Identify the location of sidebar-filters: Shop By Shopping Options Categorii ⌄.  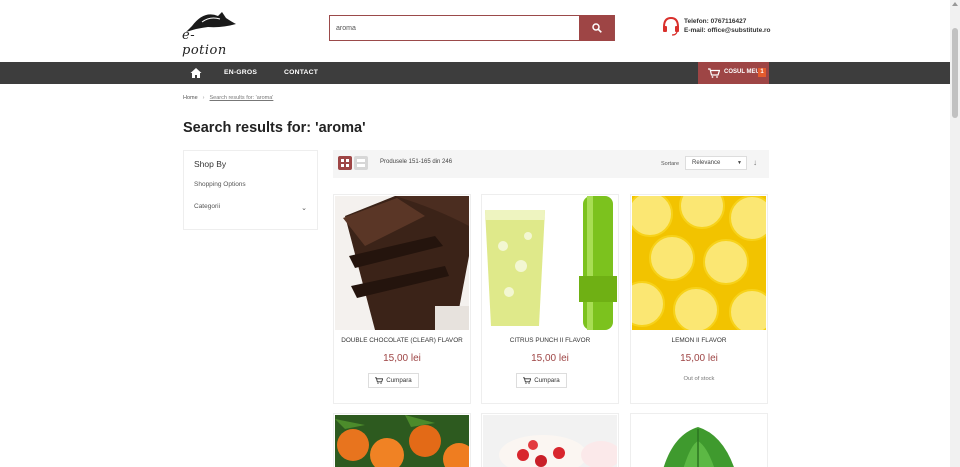
(250, 190).